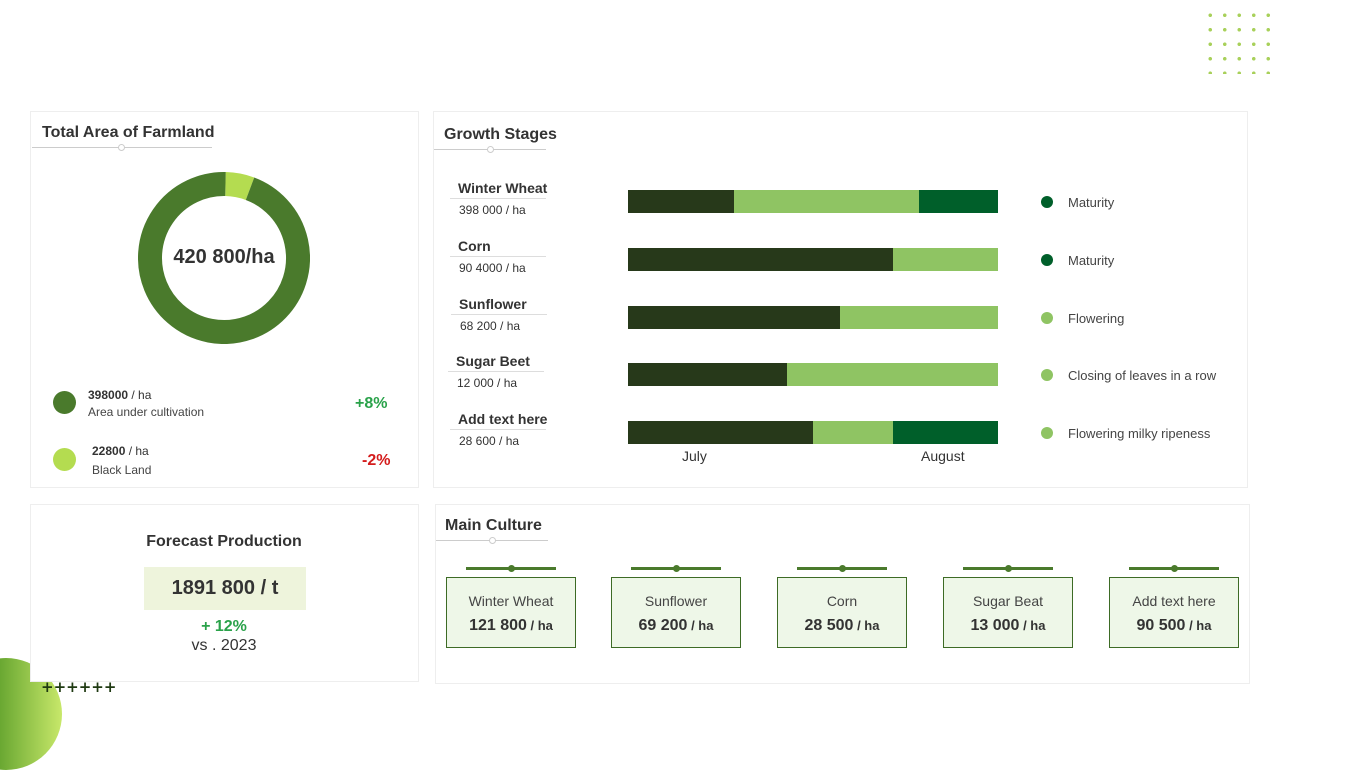 The height and width of the screenshot is (770, 1352). Describe the element at coordinates (239, 186) in the screenshot. I see `donut-slice-black-land` at that location.